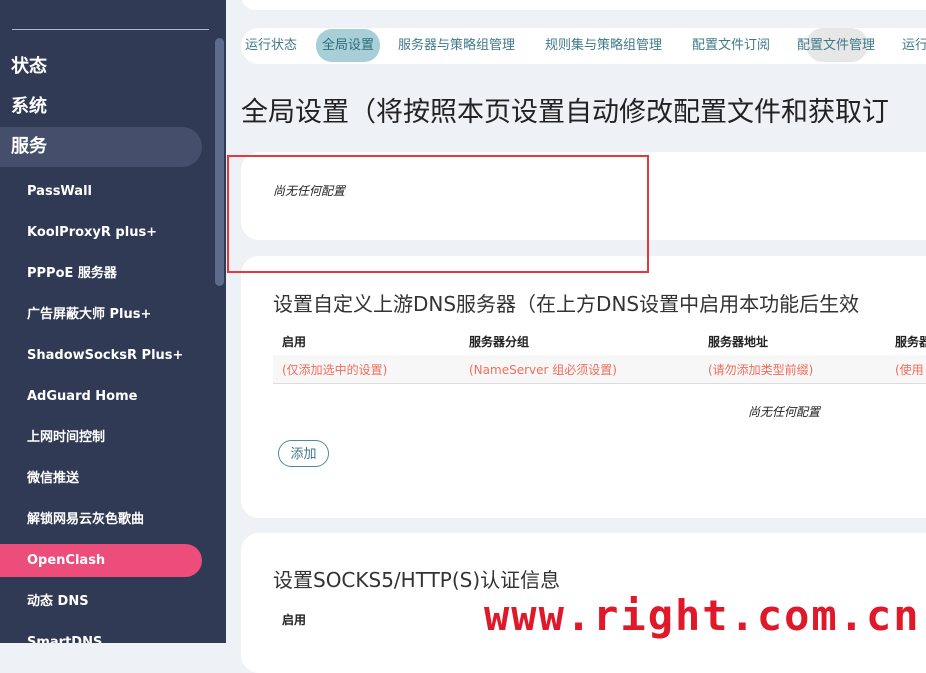 The width and height of the screenshot is (926, 673). I want to click on tab-run-status: 运行状态, so click(271, 45).